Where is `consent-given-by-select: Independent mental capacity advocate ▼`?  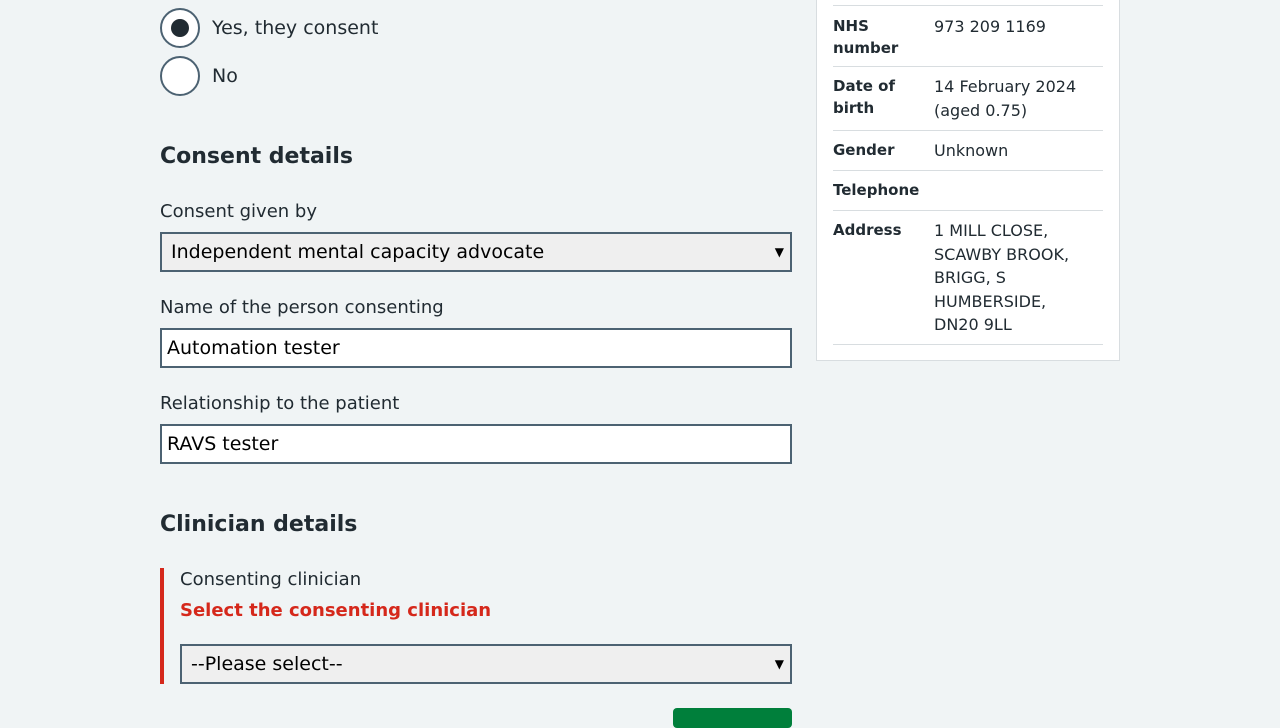
consent-given-by-select: Independent mental capacity advocate ▼ is located at coordinates (476, 252).